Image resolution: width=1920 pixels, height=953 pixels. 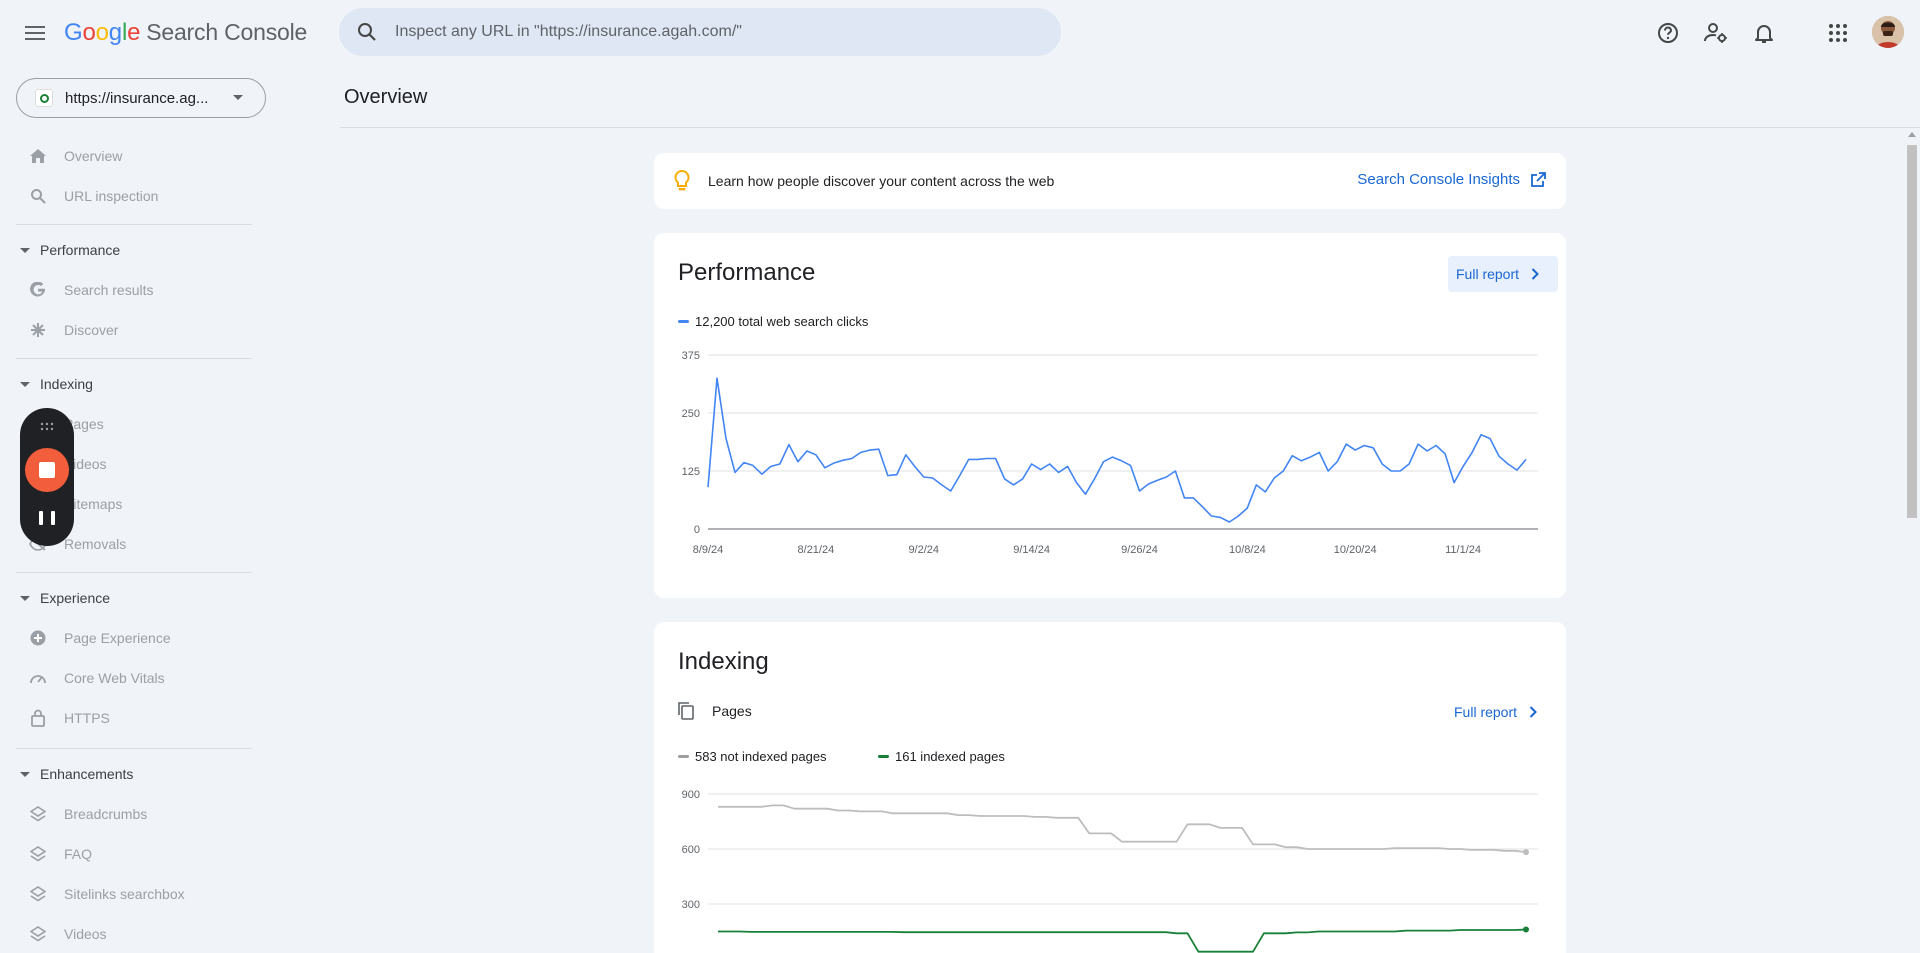 I want to click on sidebar-item-breadcrumbs: Breadcrumbs, so click(x=87, y=814).